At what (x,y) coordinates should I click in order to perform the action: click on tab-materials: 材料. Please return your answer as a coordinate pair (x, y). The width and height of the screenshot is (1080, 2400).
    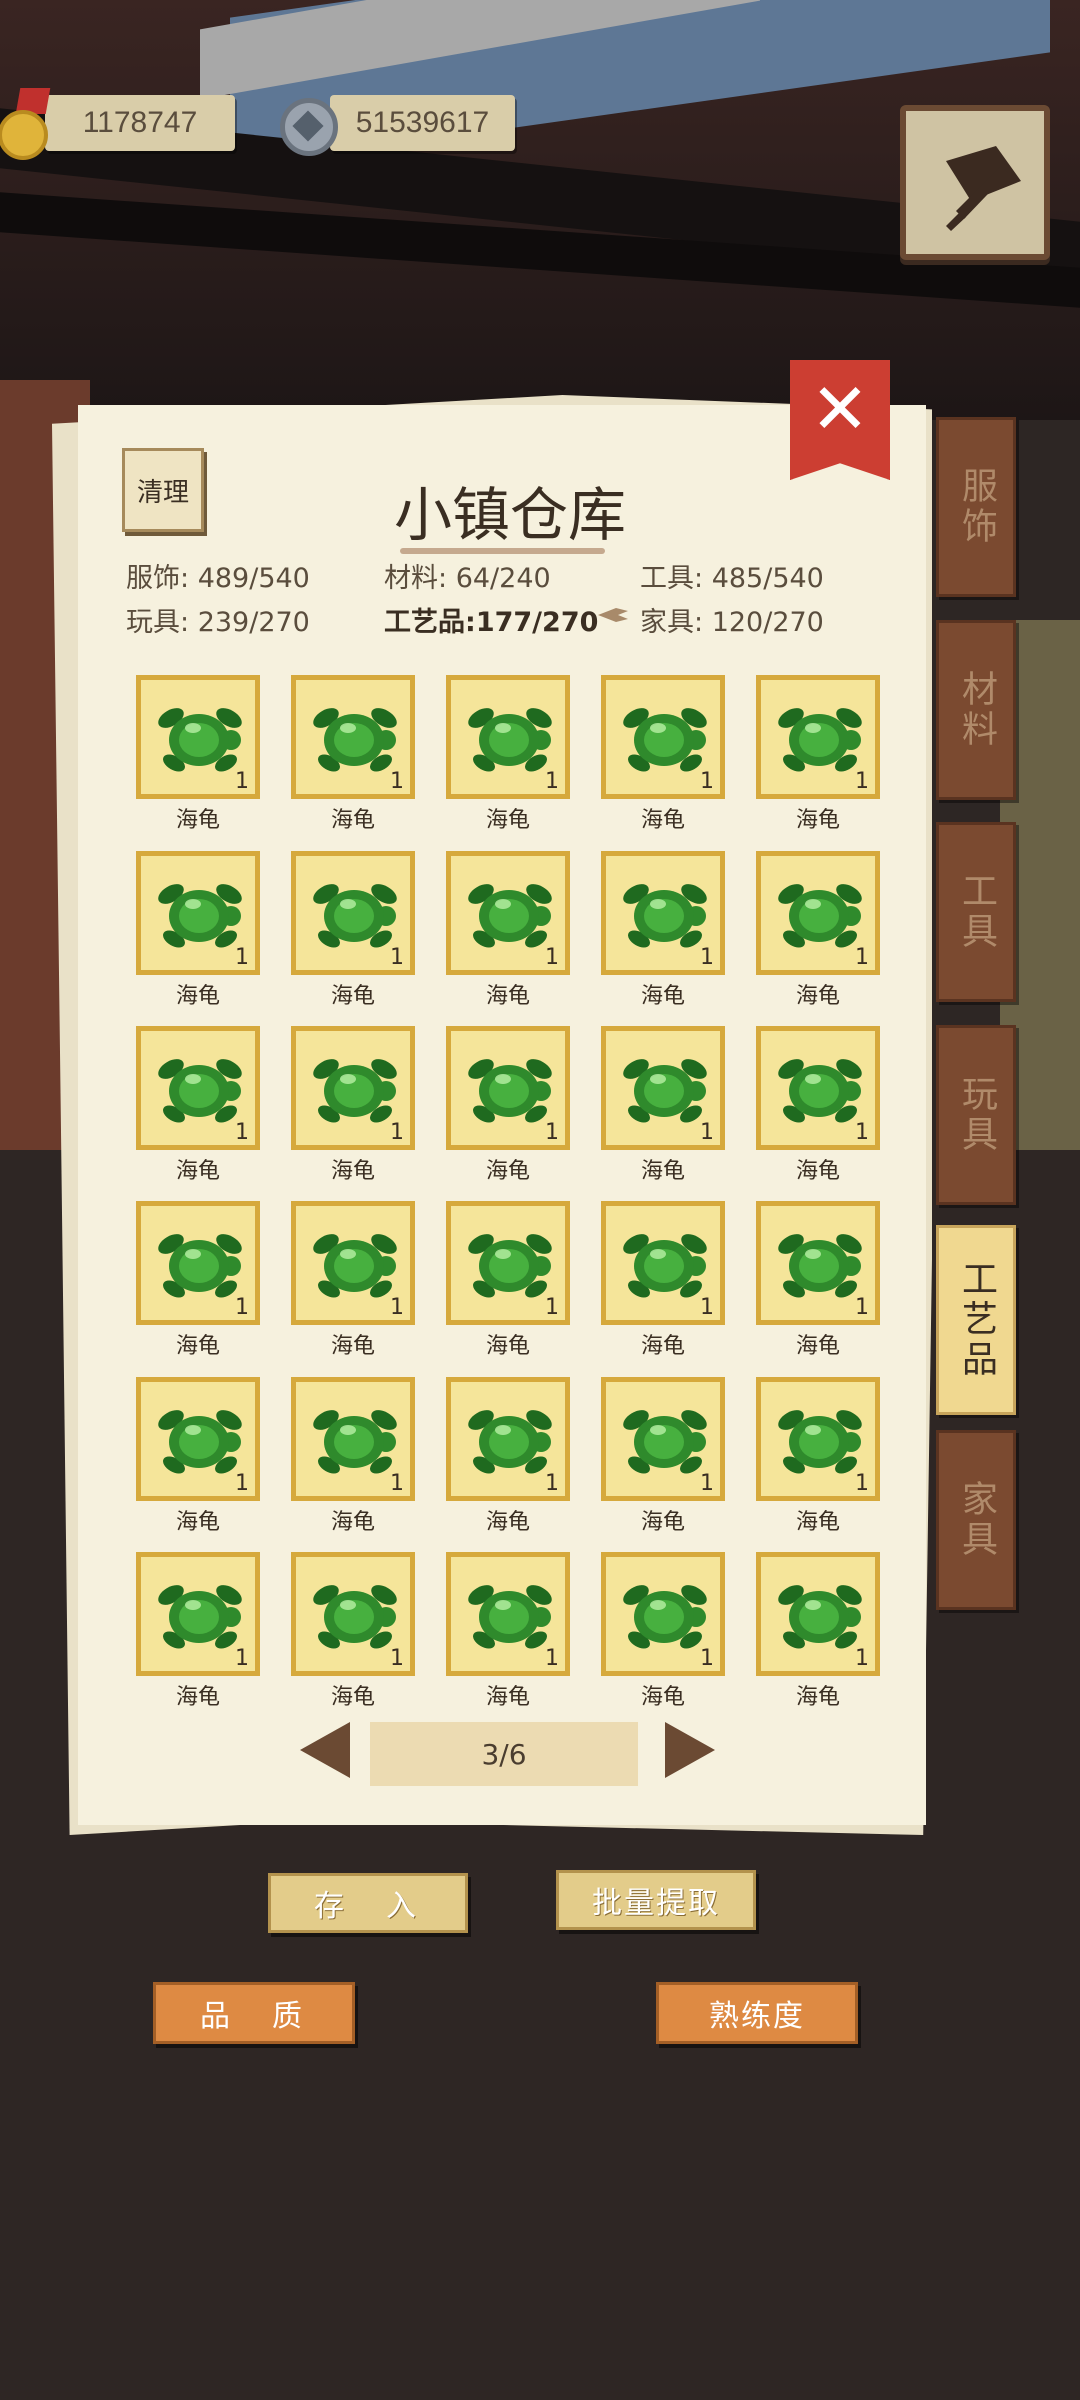
    Looking at the image, I should click on (976, 710).